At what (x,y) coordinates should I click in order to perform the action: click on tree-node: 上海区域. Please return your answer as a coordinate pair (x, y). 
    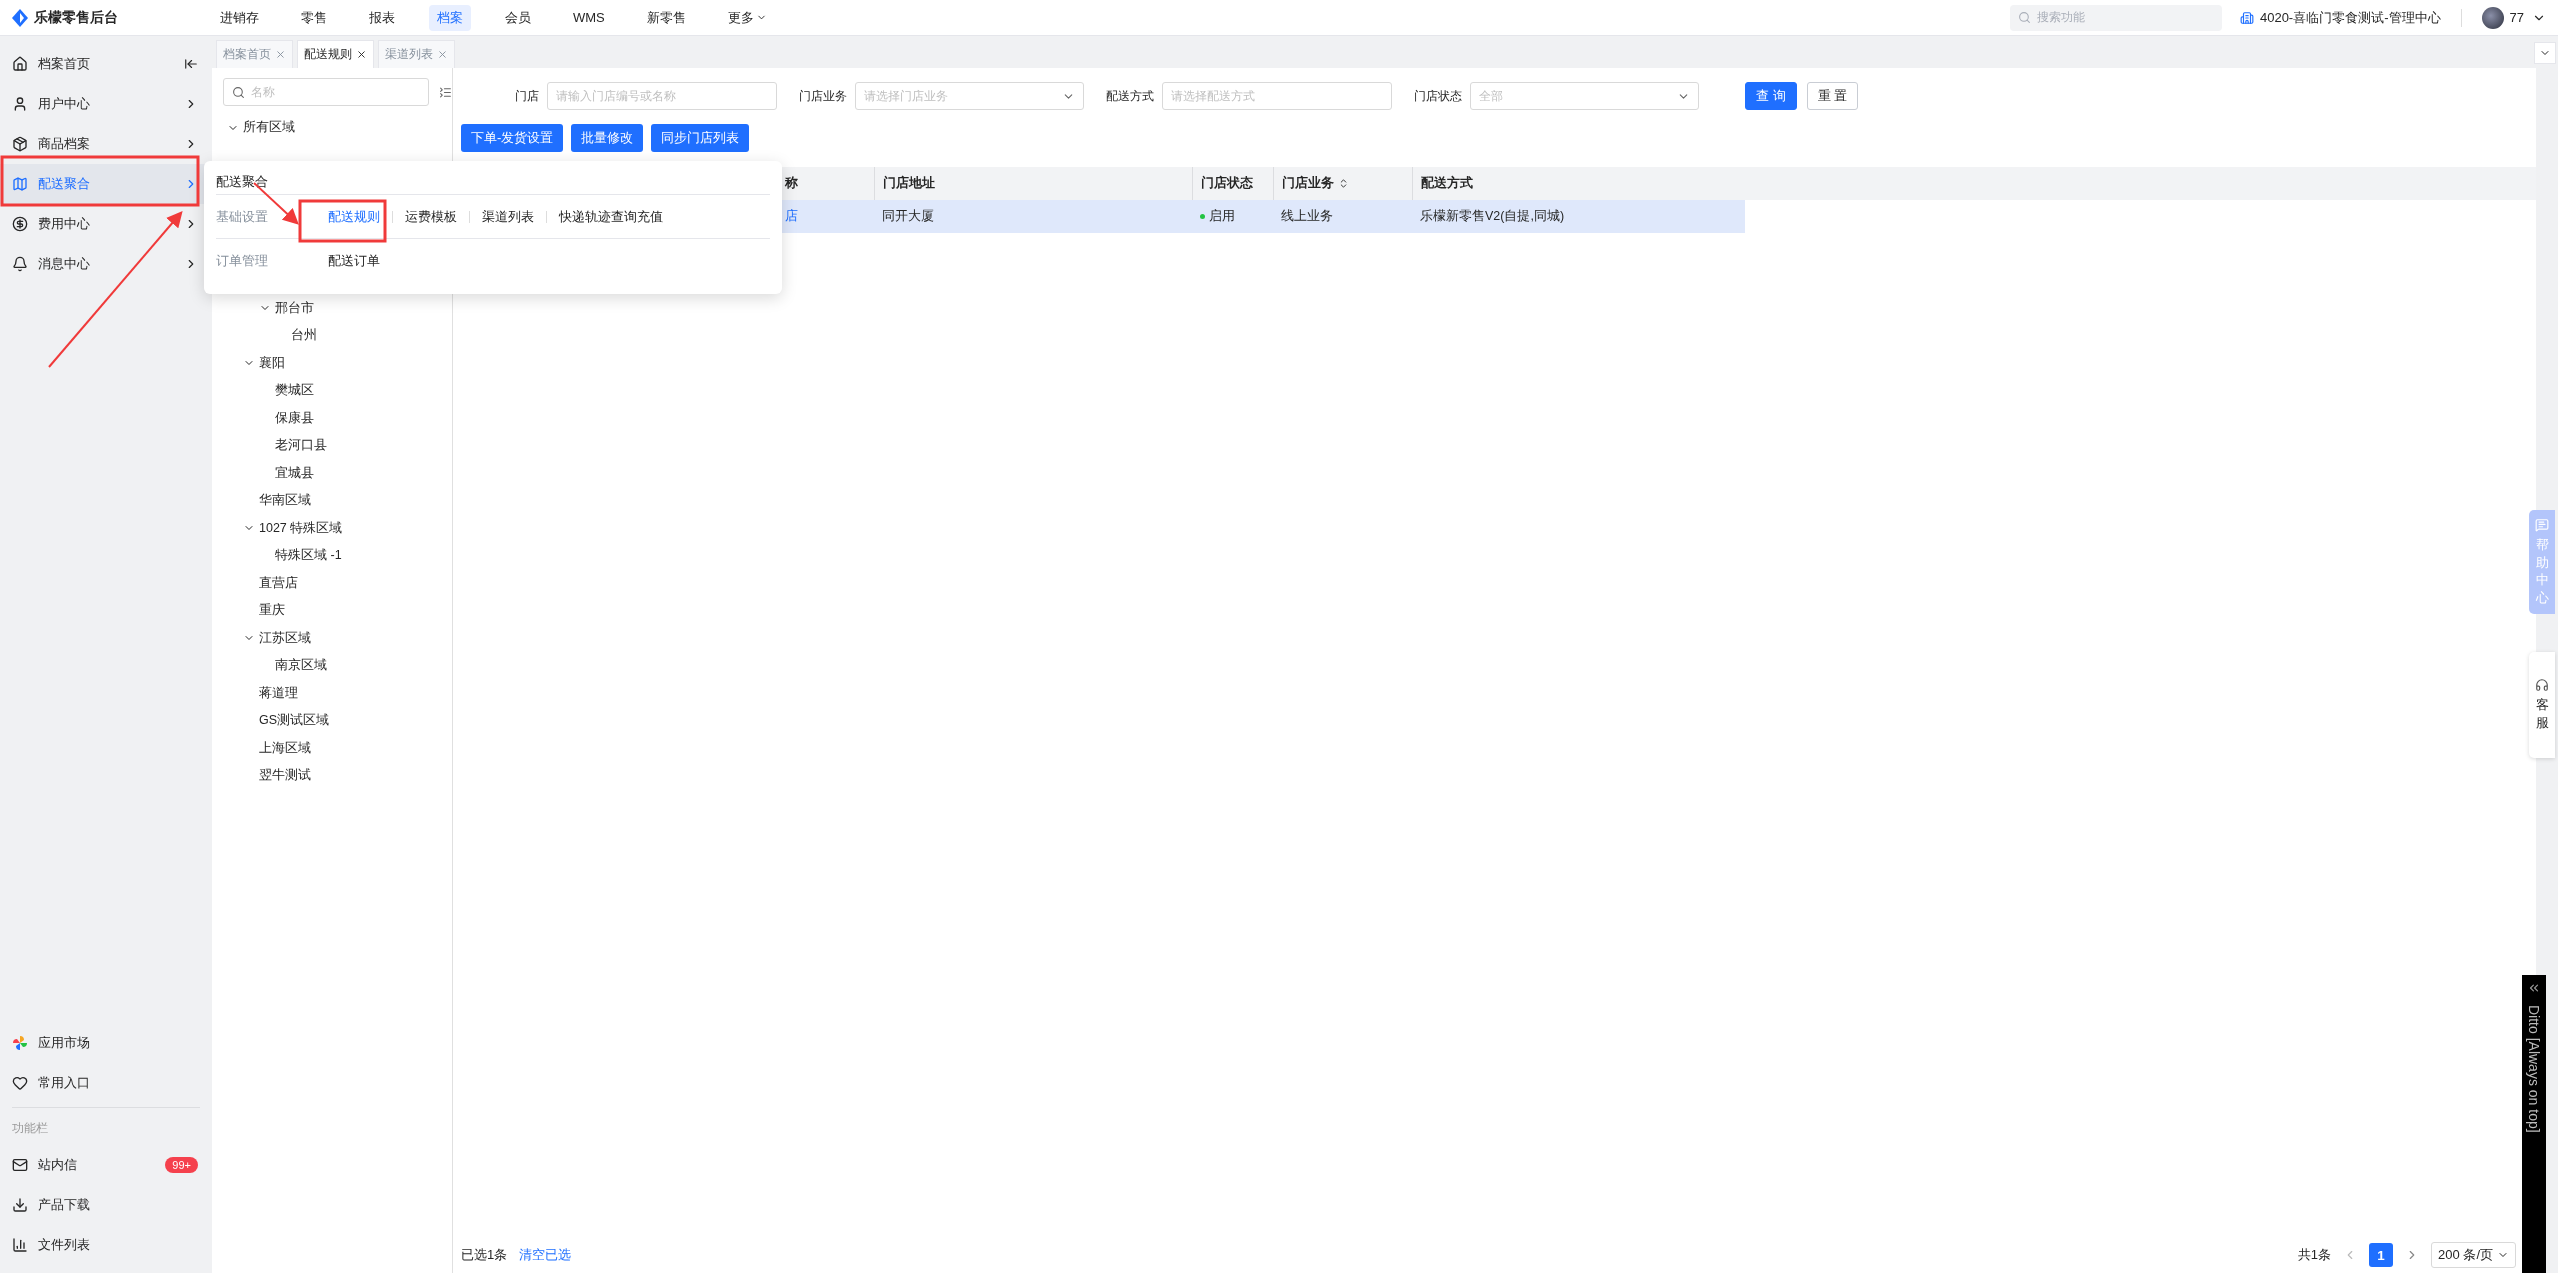
    Looking at the image, I should click on (285, 748).